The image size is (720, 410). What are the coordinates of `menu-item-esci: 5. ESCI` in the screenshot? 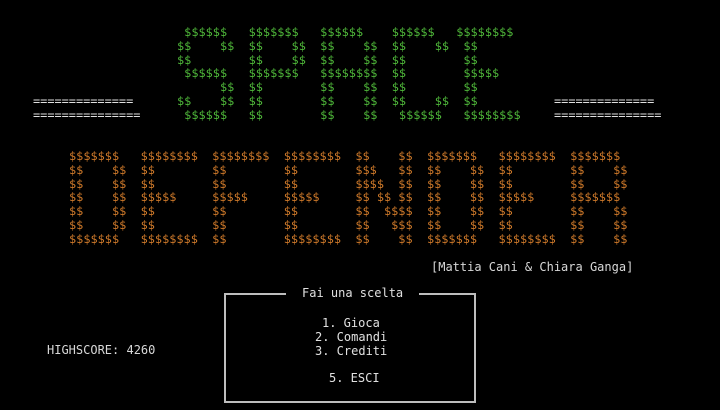 It's located at (354, 378).